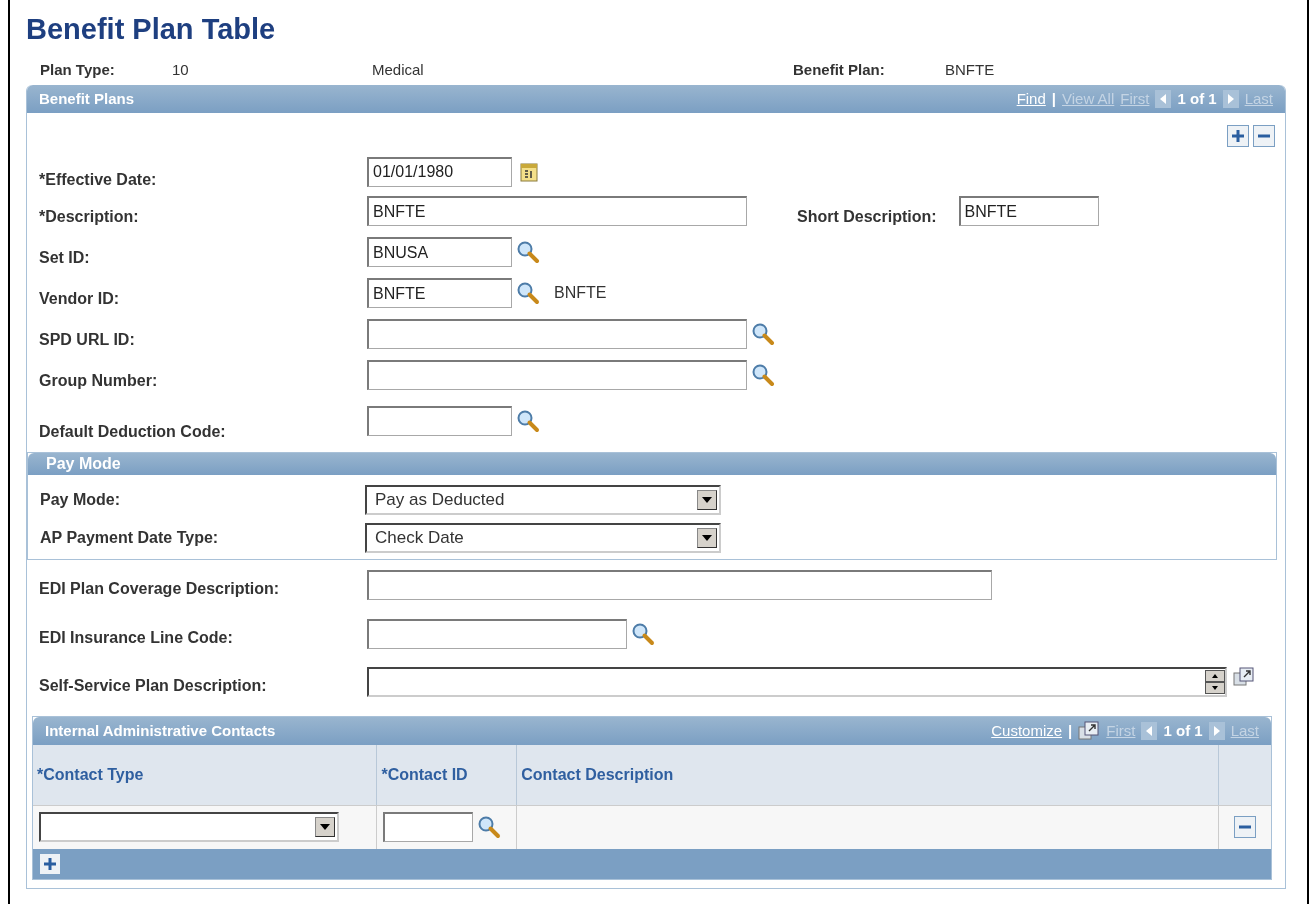 The image size is (1311, 904). What do you see at coordinates (98, 179) in the screenshot?
I see `field-label: *Effective Date:` at bounding box center [98, 179].